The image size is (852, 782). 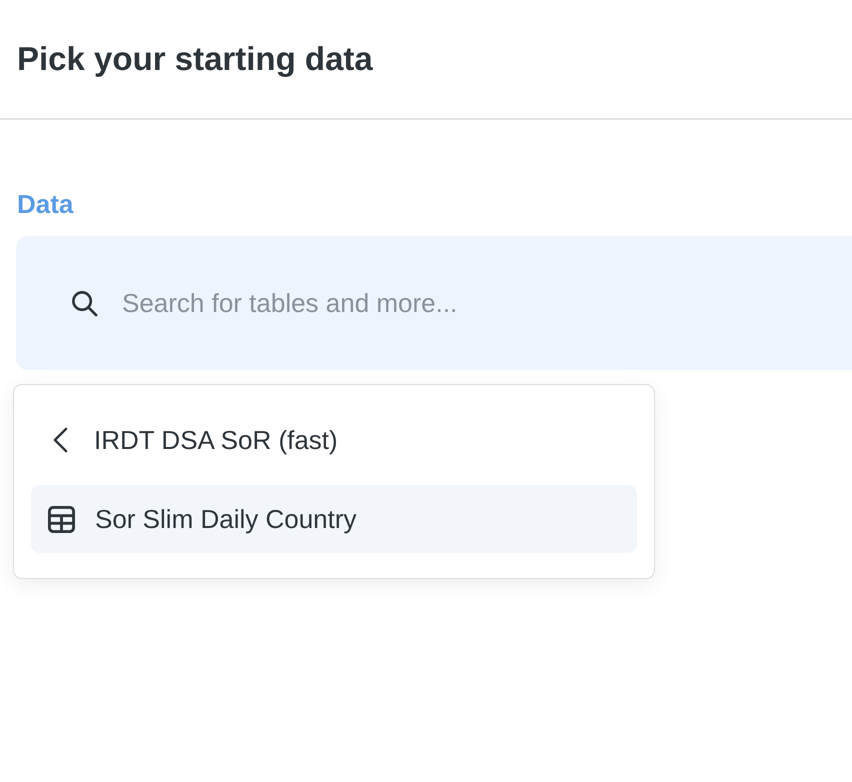 I want to click on field-label: Data, so click(x=45, y=204).